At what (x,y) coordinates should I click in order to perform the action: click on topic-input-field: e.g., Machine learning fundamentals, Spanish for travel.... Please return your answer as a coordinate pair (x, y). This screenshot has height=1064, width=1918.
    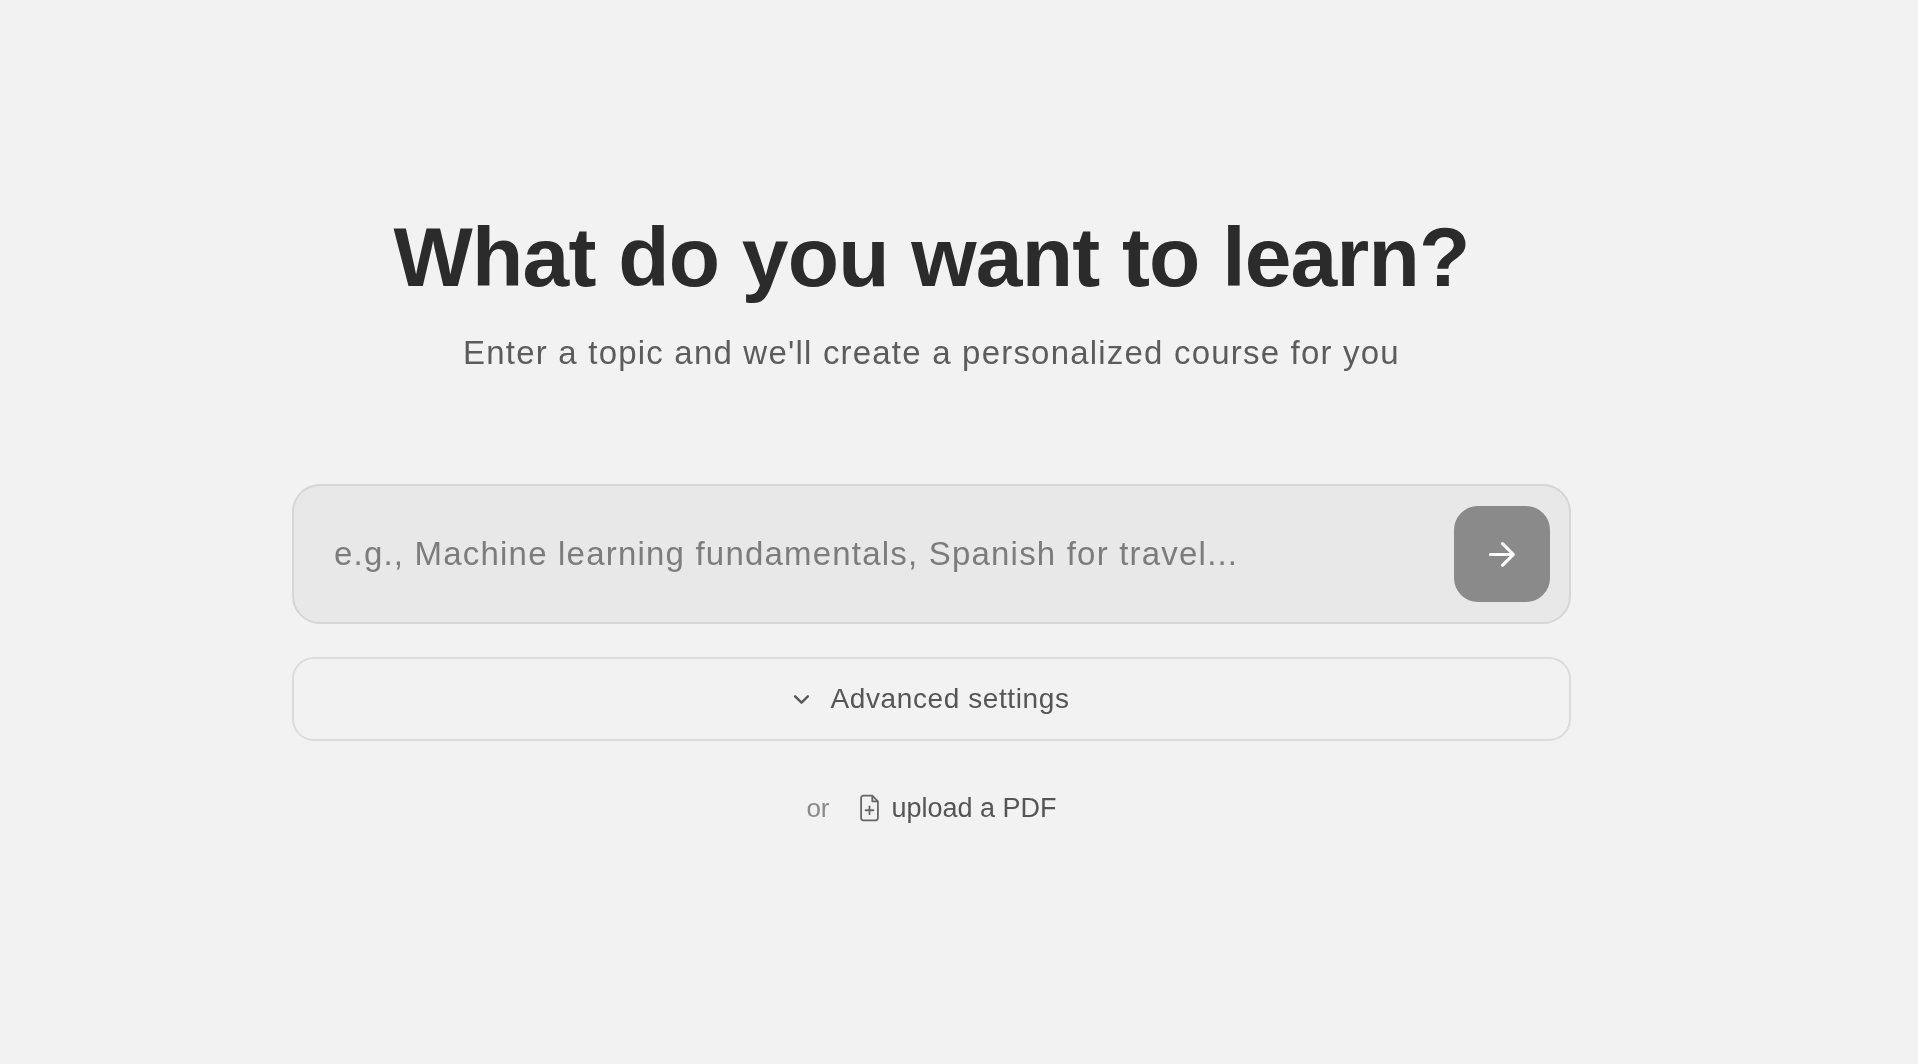
    Looking at the image, I should click on (931, 554).